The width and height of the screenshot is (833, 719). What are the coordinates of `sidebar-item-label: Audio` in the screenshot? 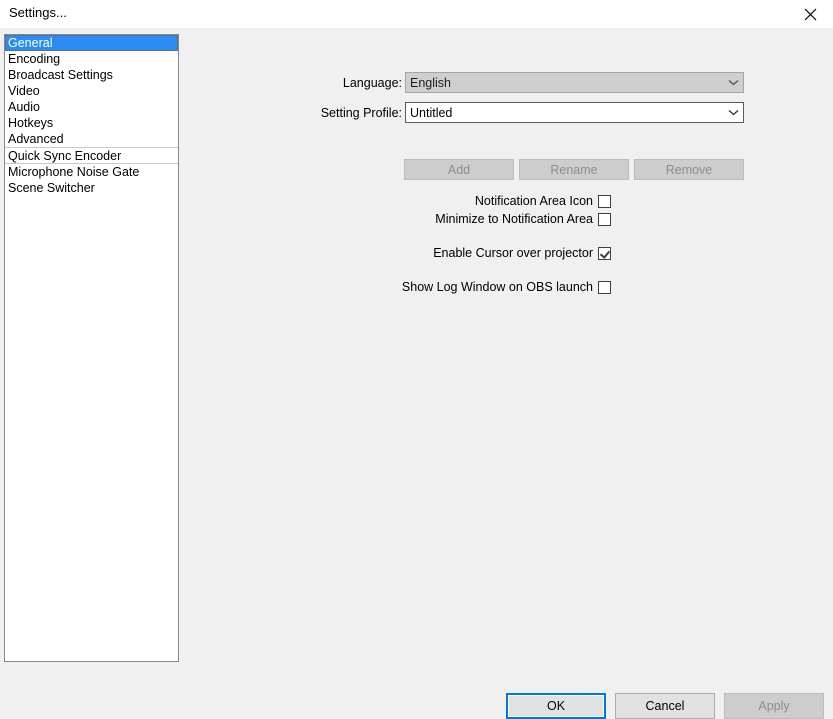 It's located at (24, 107).